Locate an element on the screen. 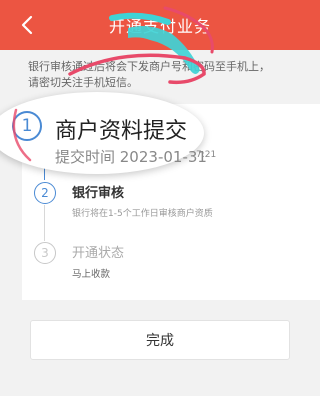  header-bar: 开通支付业务 is located at coordinates (160, 25).